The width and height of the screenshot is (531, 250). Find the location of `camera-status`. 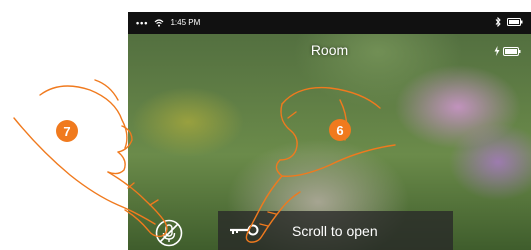

camera-status is located at coordinates (507, 51).